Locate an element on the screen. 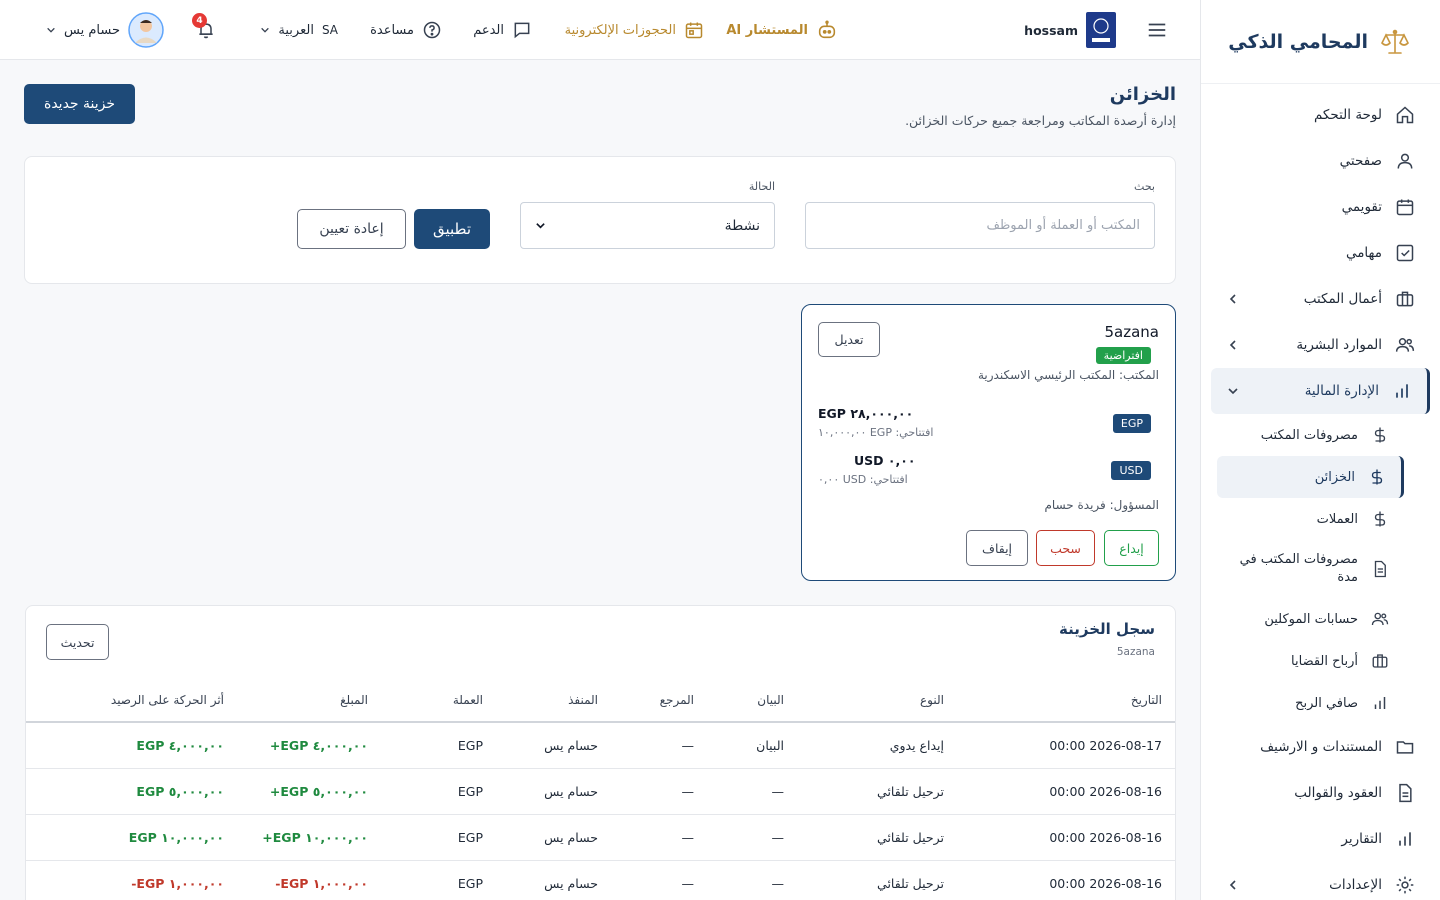  sidebar-sub-office-expenses: مصروفات المكتب is located at coordinates (1320, 435).